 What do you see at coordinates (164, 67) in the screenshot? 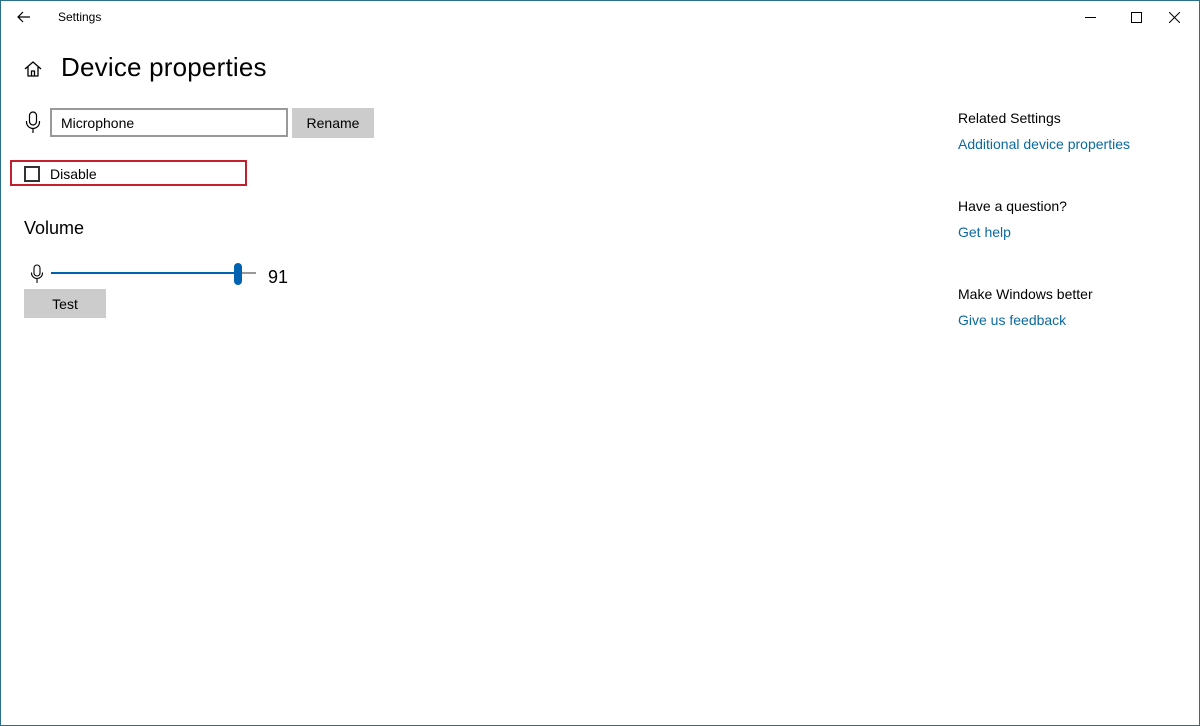
I see `page-title: Device properties` at bounding box center [164, 67].